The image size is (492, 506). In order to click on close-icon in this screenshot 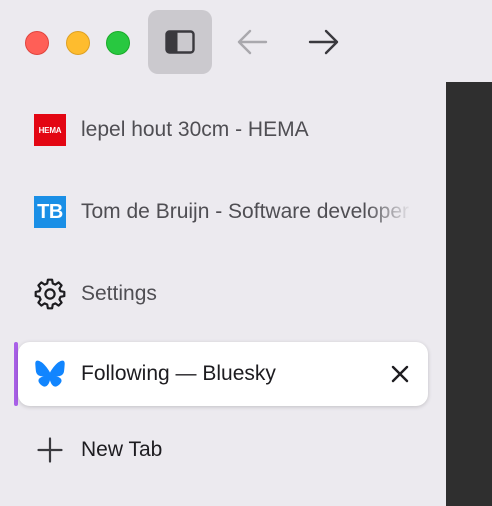, I will do `click(400, 374)`.